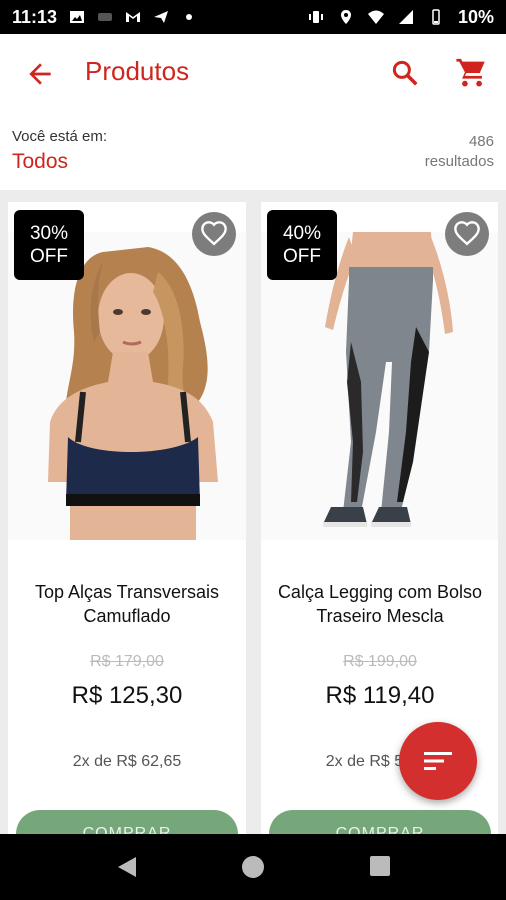 The height and width of the screenshot is (900, 506). Describe the element at coordinates (380, 866) in the screenshot. I see `nav-recents-icon` at that location.